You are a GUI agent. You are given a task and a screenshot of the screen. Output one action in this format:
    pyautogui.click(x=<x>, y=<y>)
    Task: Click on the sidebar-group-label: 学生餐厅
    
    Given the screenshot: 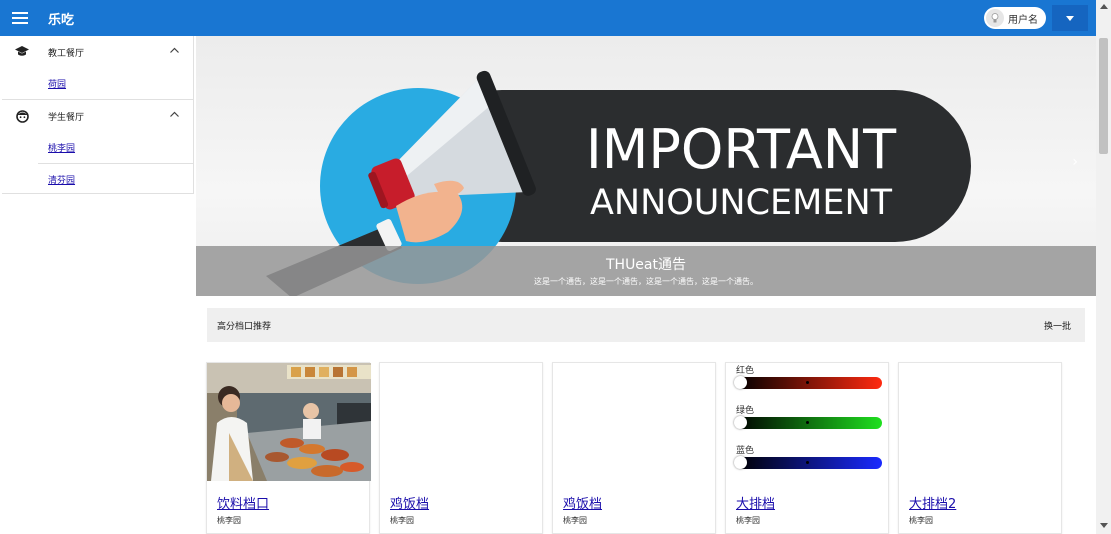 What is the action you would take?
    pyautogui.click(x=66, y=117)
    